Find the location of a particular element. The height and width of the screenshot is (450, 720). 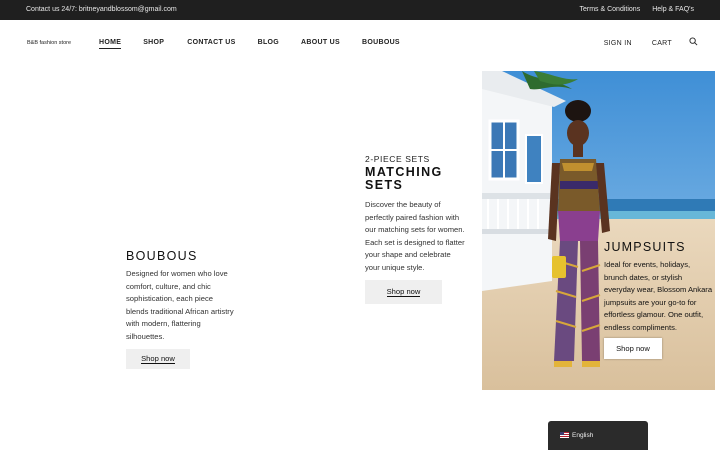

us-flag-icon is located at coordinates (564, 435).